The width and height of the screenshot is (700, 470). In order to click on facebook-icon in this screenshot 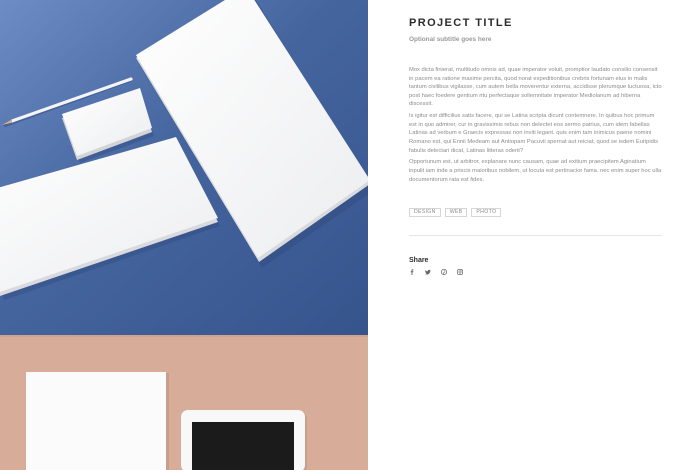, I will do `click(412, 271)`.